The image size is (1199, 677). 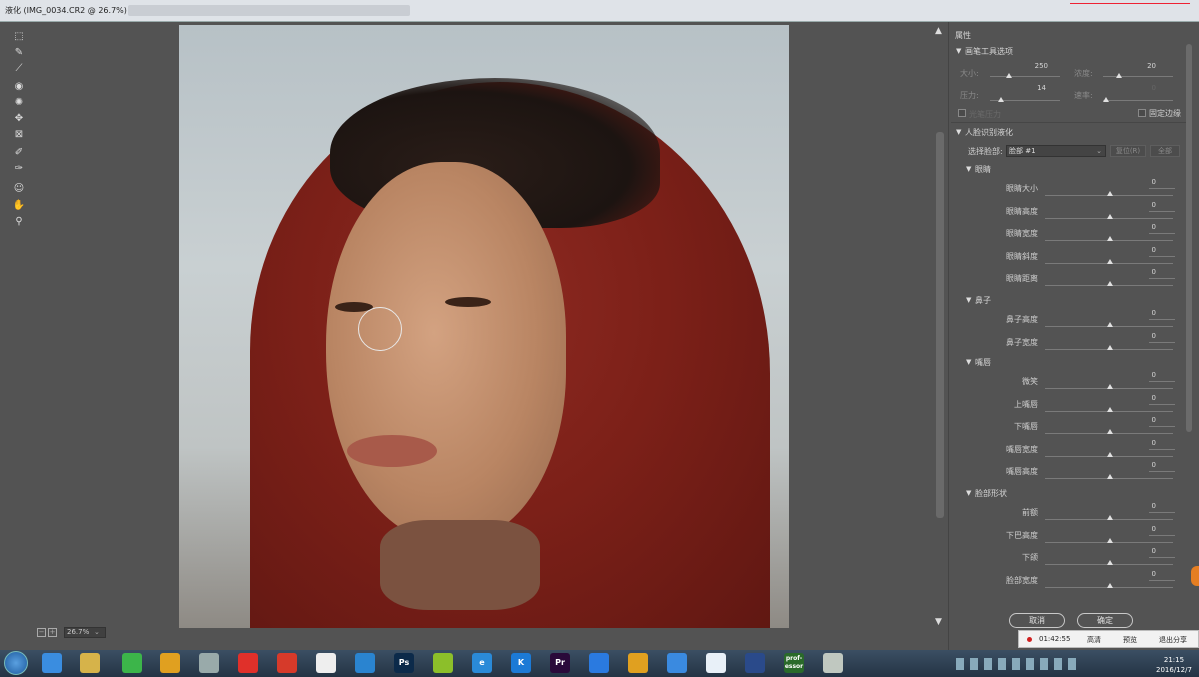 I want to click on scroll-down-icon: ▼, so click(x=938, y=622).